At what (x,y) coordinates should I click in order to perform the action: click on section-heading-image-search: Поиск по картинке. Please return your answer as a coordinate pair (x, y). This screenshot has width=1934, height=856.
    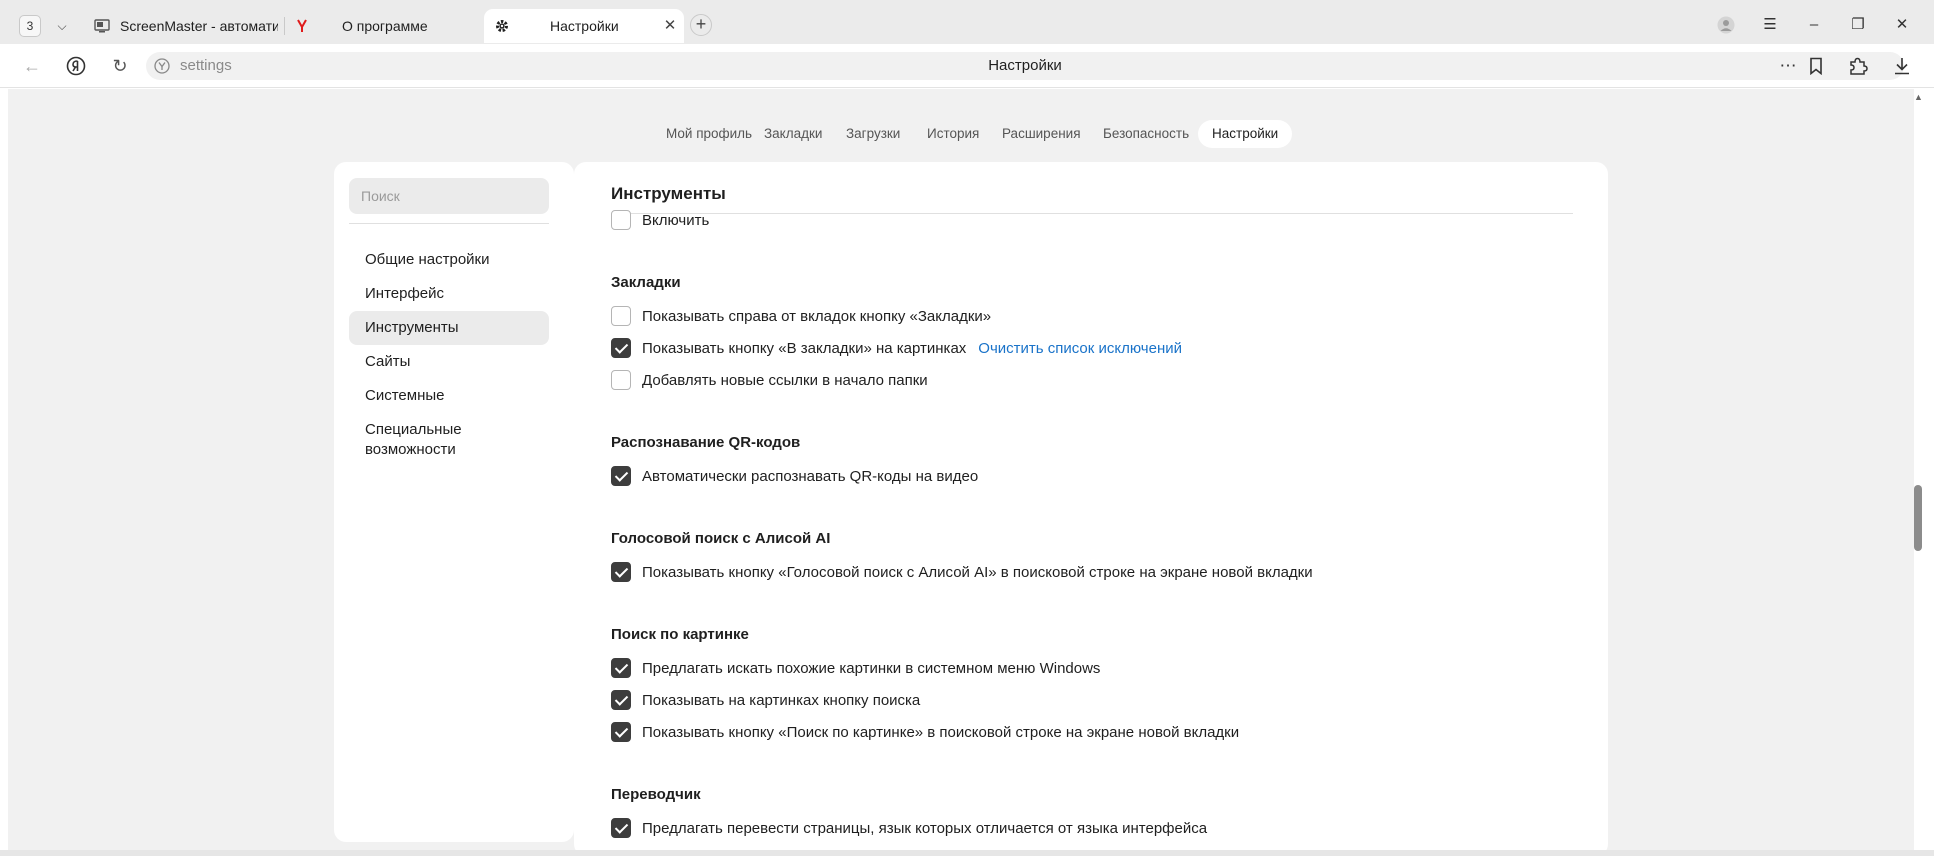
    Looking at the image, I should click on (680, 634).